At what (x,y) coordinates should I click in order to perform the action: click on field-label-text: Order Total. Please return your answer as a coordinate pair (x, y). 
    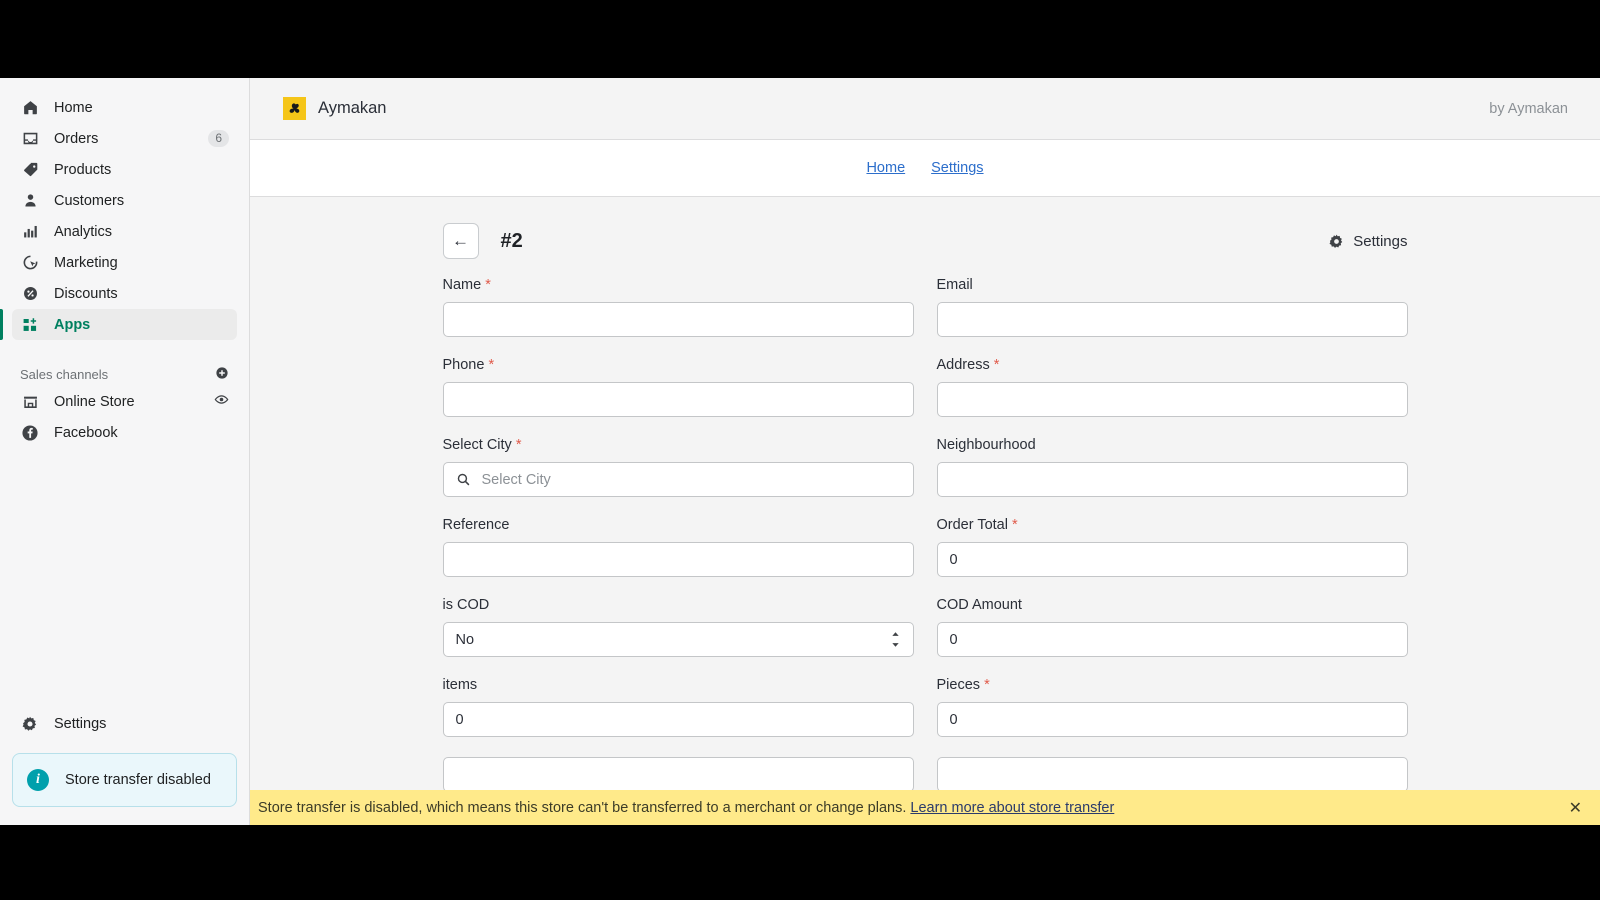
    Looking at the image, I should click on (972, 525).